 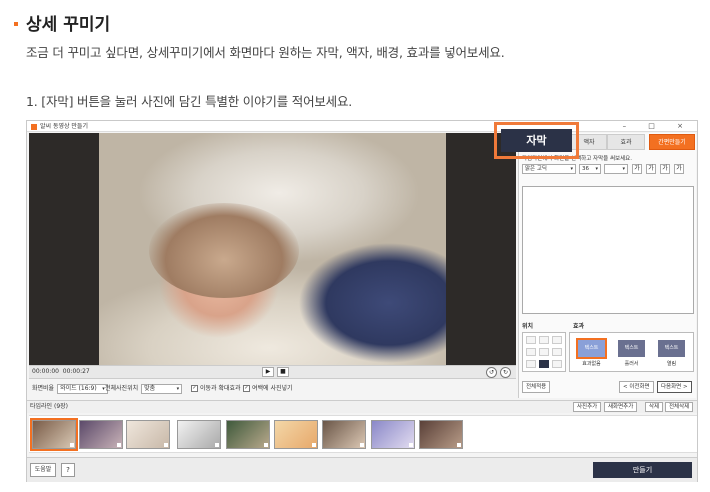 What do you see at coordinates (631, 348) in the screenshot?
I see `effect-flow-chip: 텍스트` at bounding box center [631, 348].